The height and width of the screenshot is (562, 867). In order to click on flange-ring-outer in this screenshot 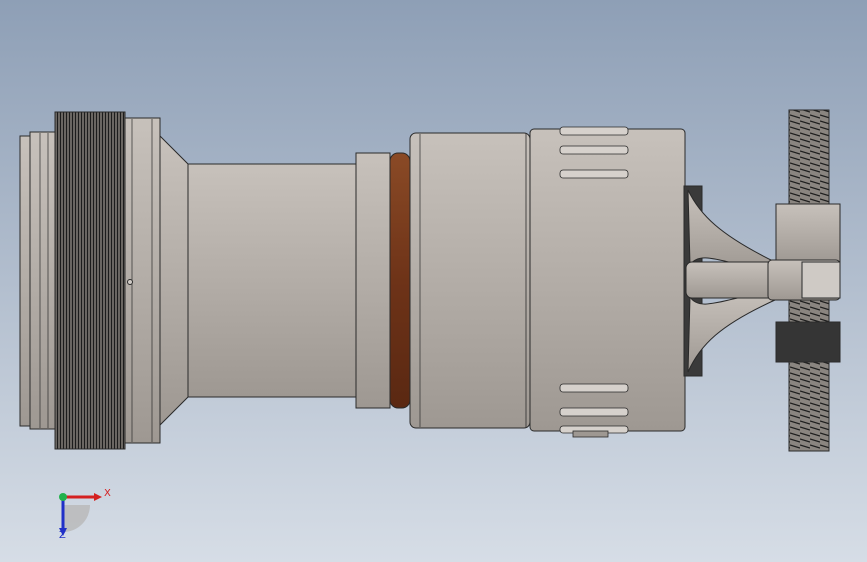, I will do `click(25, 281)`.